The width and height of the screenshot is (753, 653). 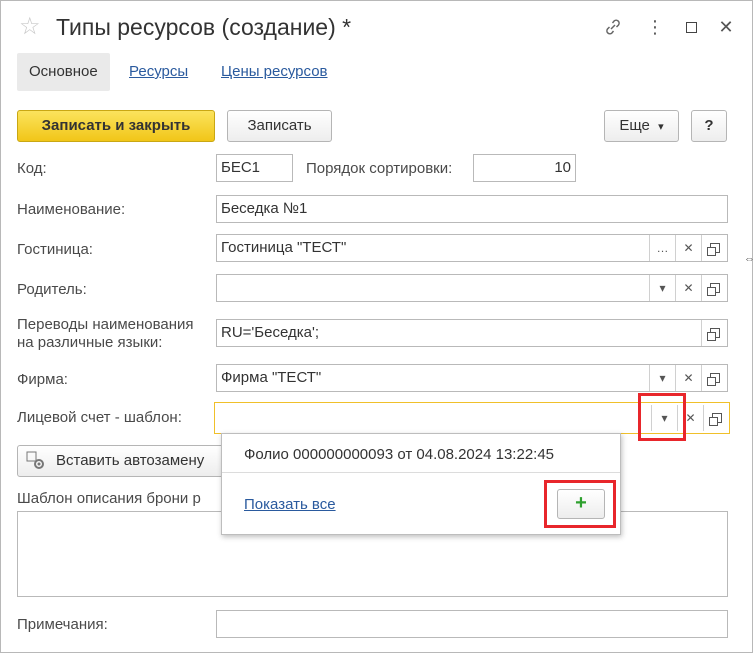 I want to click on show-all-link: Показать все, so click(x=290, y=504).